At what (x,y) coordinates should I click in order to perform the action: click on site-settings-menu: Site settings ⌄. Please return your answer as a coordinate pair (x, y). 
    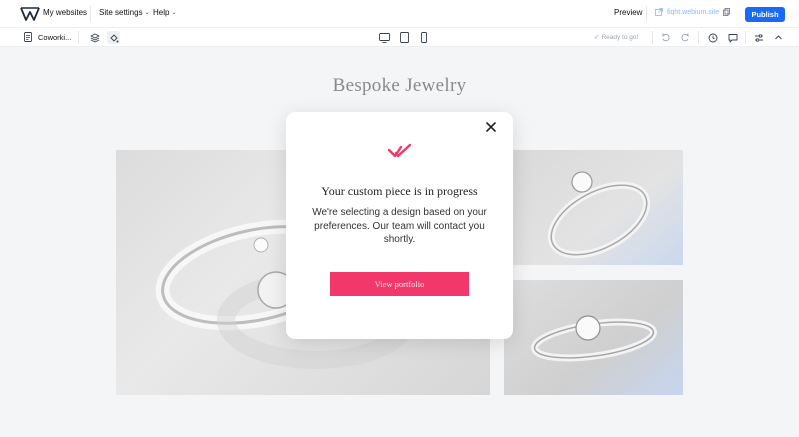
    Looking at the image, I should click on (124, 12).